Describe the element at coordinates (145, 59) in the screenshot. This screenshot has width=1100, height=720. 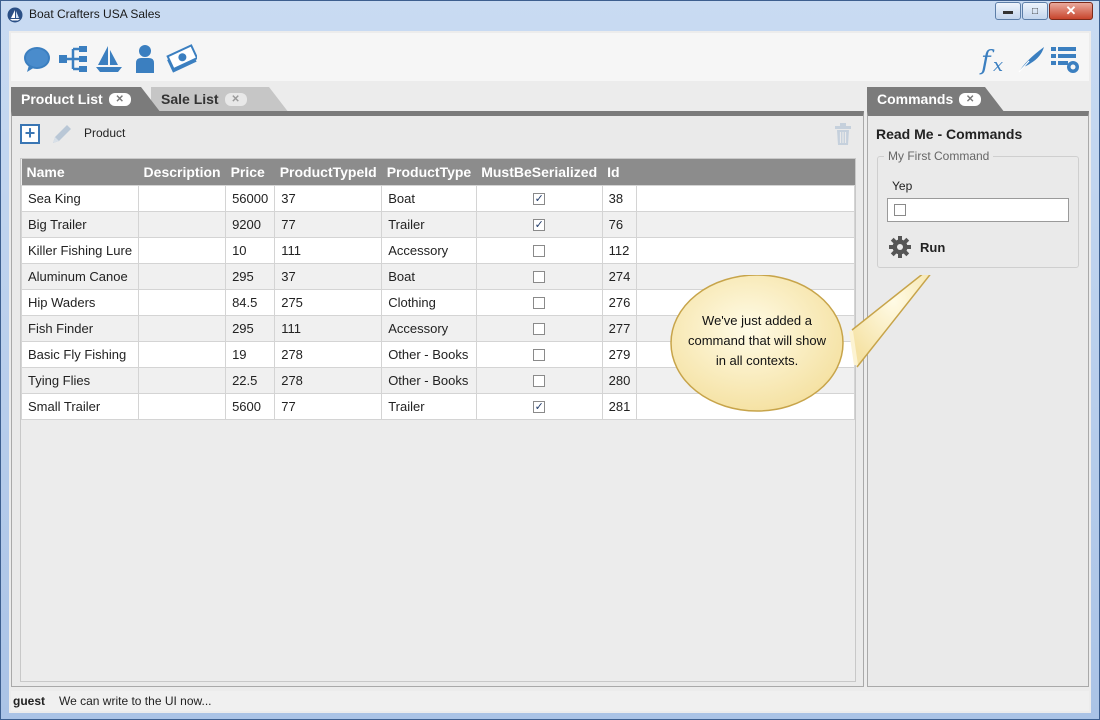
I see `person-icon` at that location.